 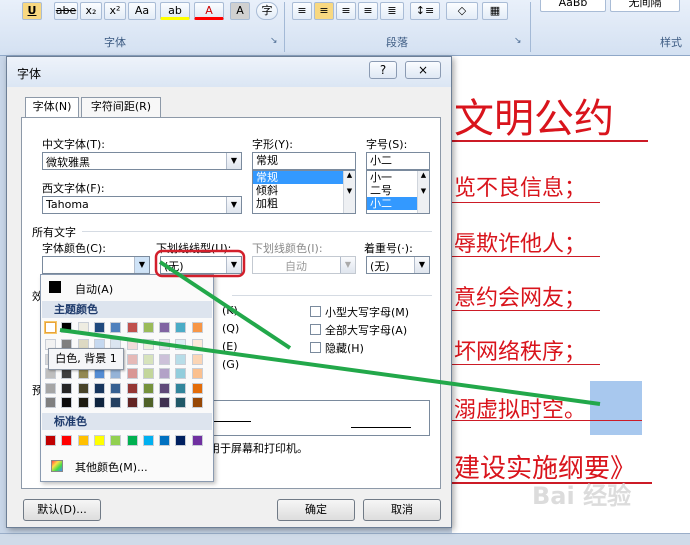 What do you see at coordinates (304, 161) in the screenshot?
I see `font-style-input: 常规` at bounding box center [304, 161].